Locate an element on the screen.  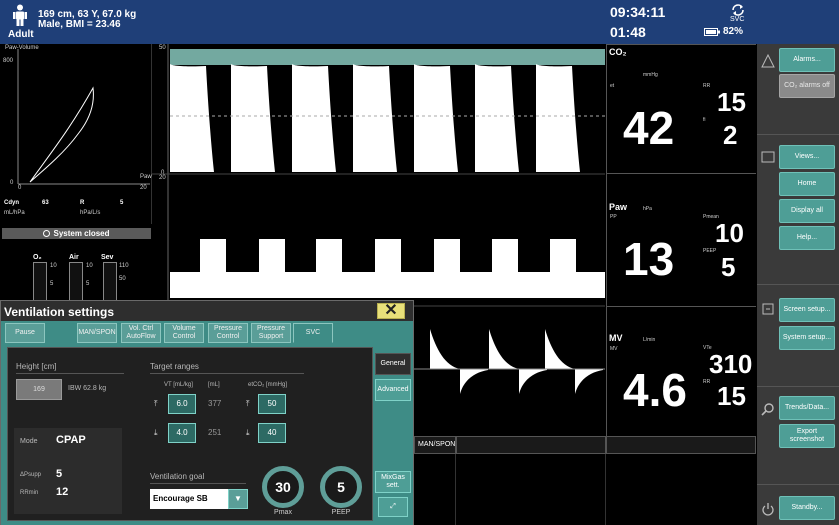
mv-sub: MV is located at coordinates (614, 349).